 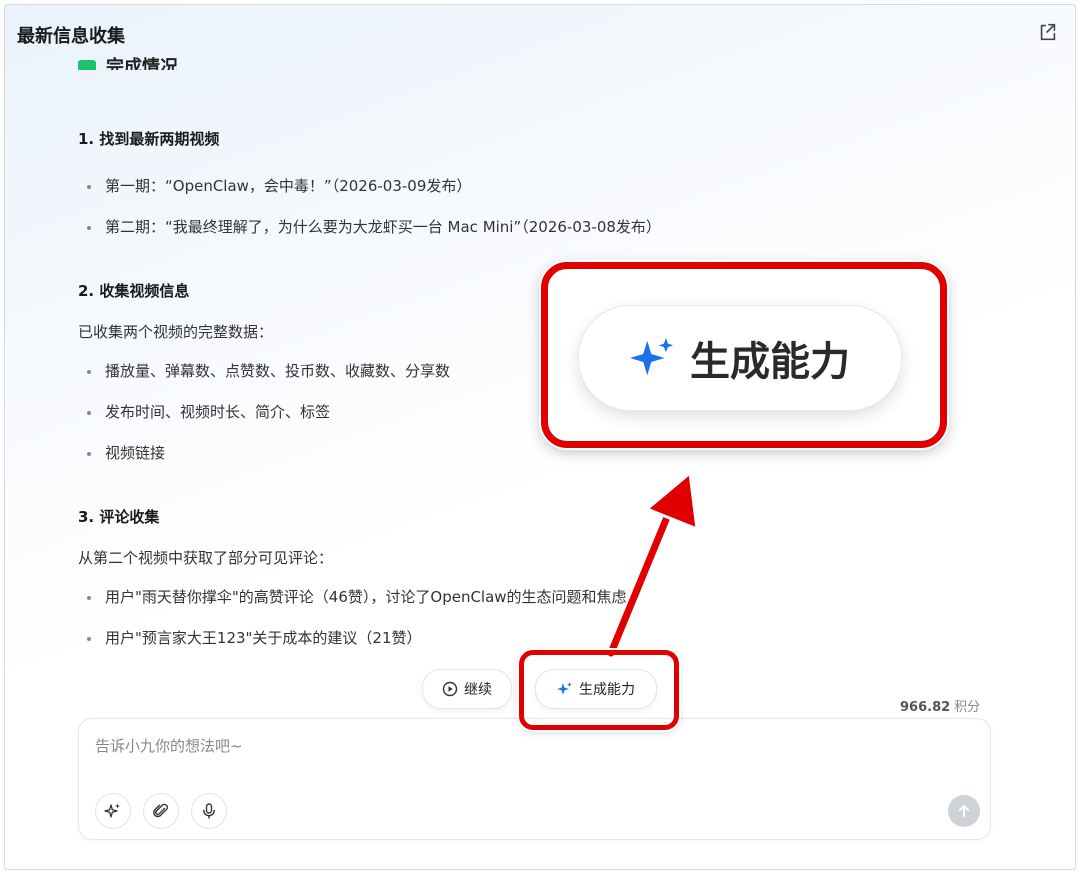 I want to click on paperclip-icon, so click(x=160, y=810).